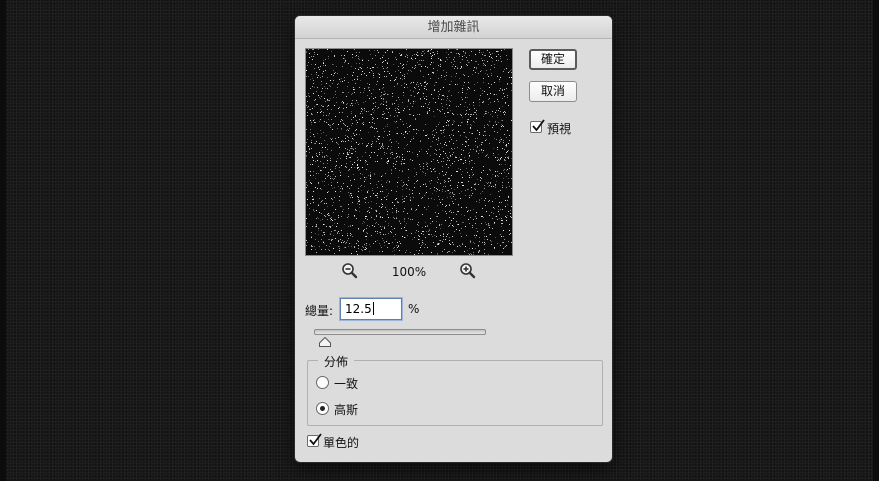 The image size is (879, 481). Describe the element at coordinates (468, 271) in the screenshot. I see `zoom-in-button` at that location.